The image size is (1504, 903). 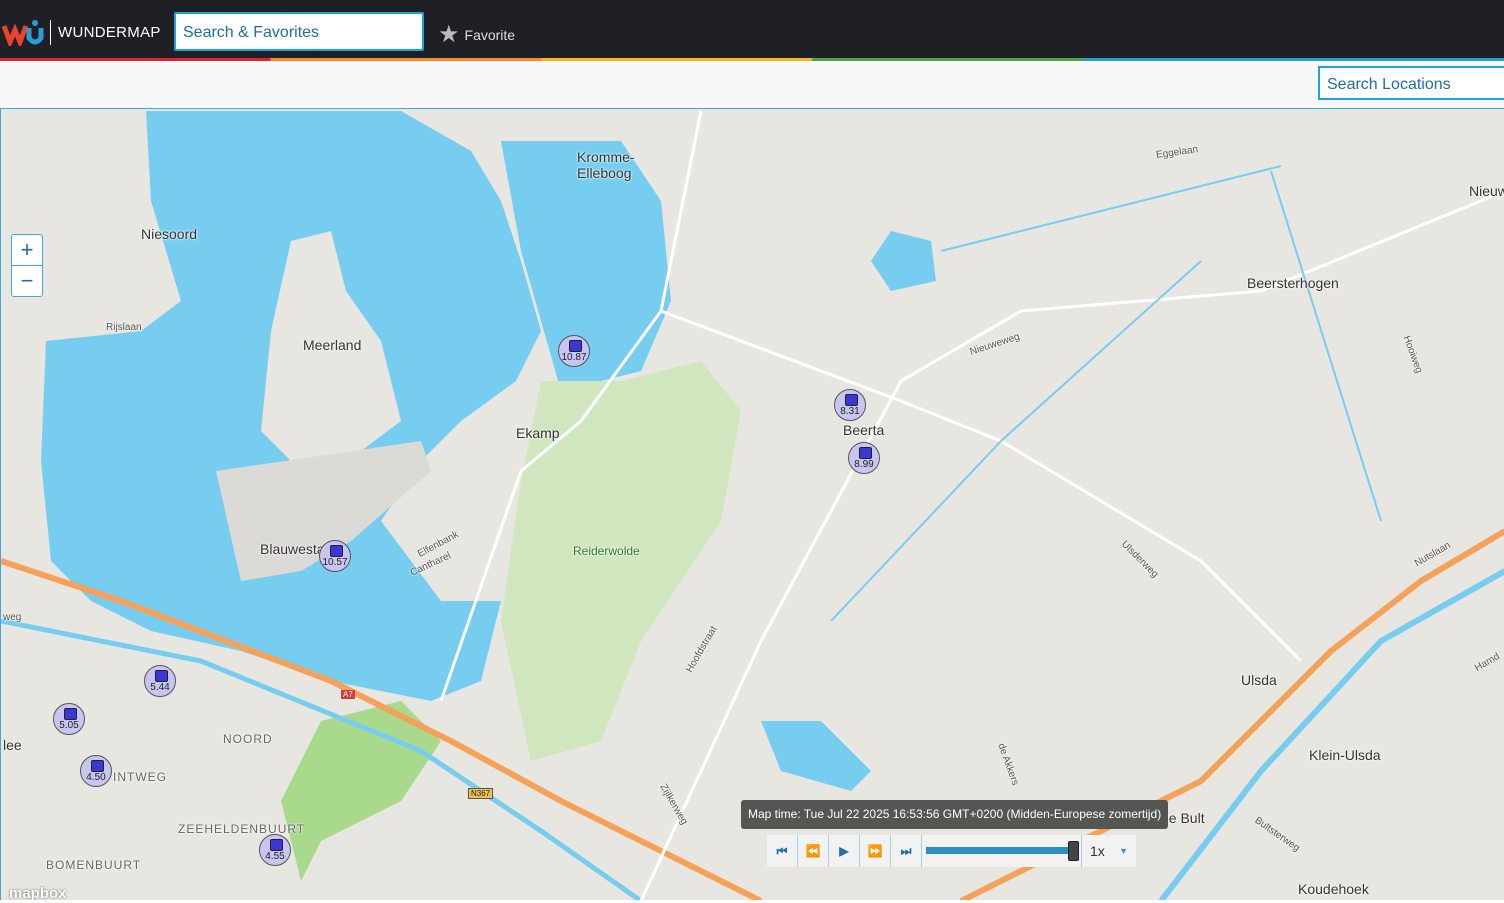 I want to click on play-icon: ▶, so click(x=844, y=851).